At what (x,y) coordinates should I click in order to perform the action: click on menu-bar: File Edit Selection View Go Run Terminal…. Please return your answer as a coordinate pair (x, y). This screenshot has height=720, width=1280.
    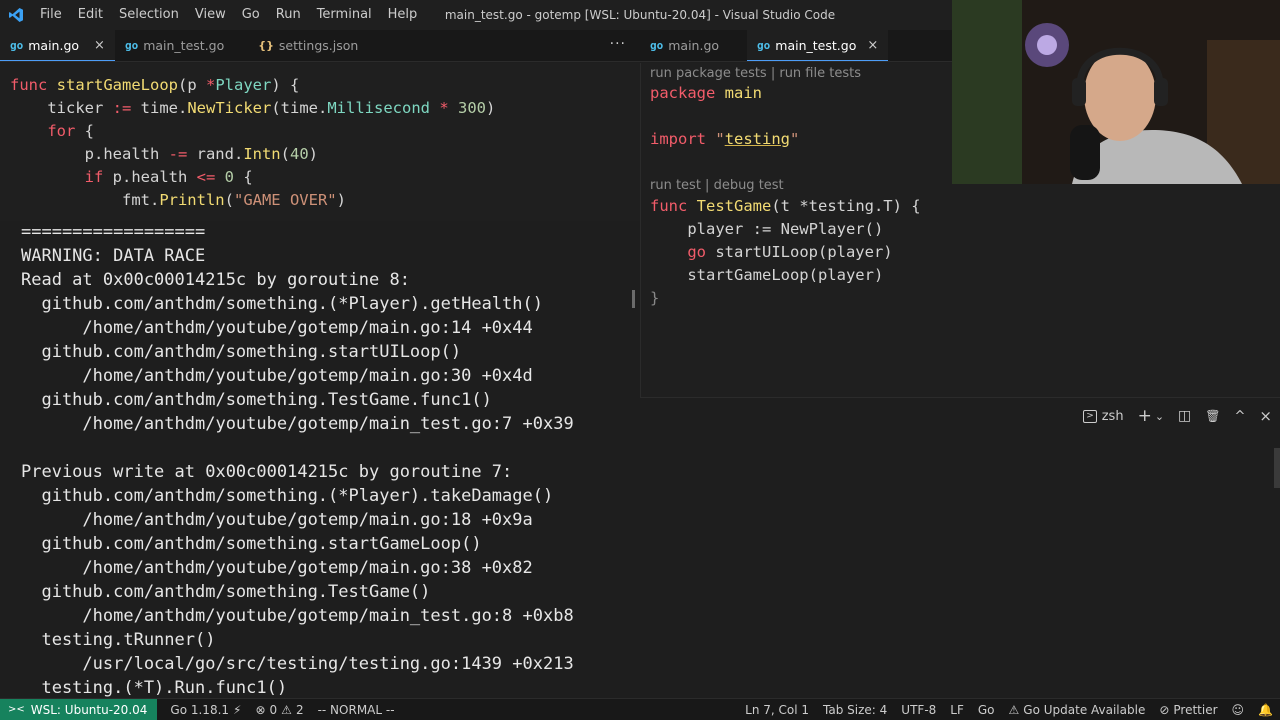
    Looking at the image, I should click on (228, 15).